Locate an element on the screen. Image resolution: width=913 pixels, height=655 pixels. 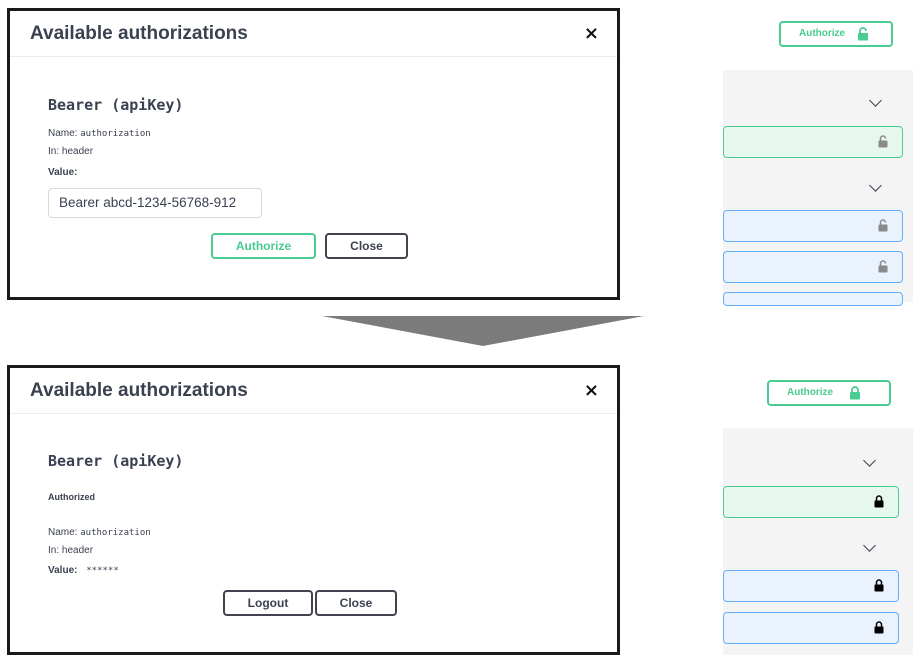
value-input: Bearer abcd-1234-56768-912 is located at coordinates (155, 203).